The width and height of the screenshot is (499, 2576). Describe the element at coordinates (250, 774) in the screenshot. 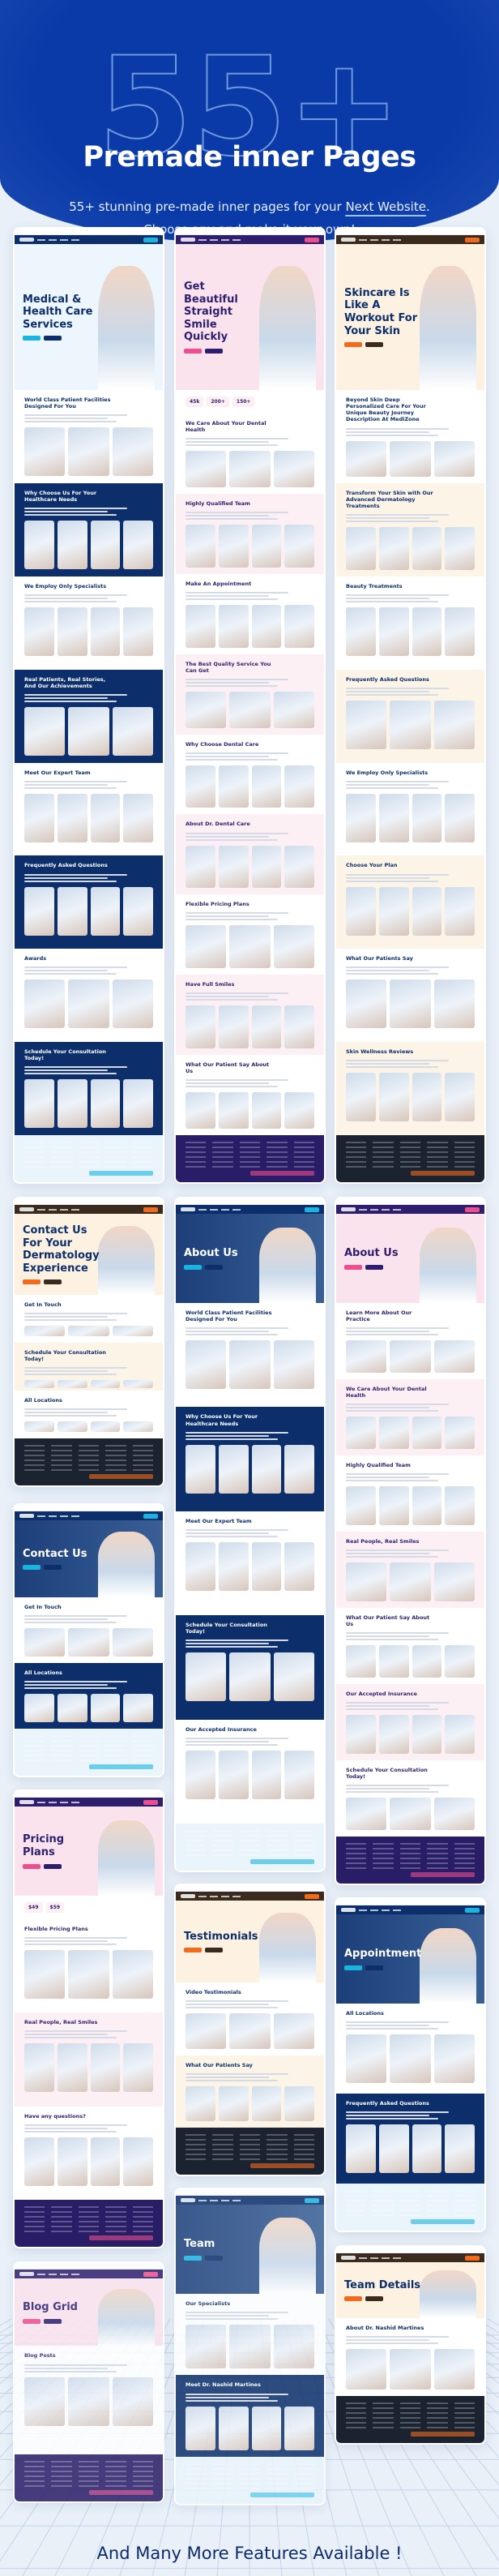

I see `content-section: Why Choose Dental Care` at that location.